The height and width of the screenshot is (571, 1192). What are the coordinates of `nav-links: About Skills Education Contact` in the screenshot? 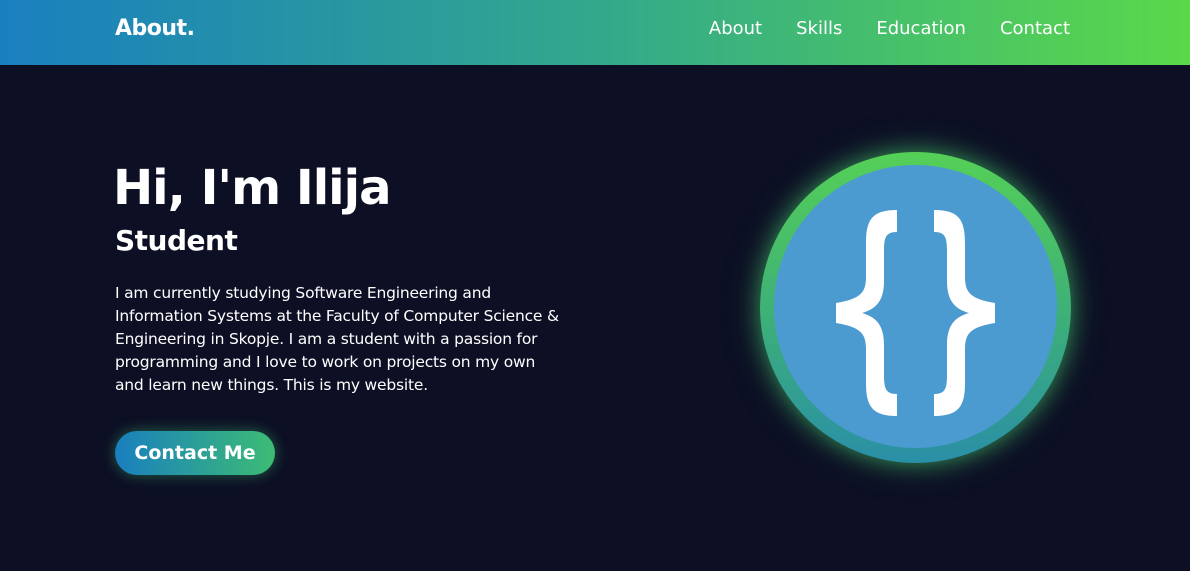 It's located at (889, 28).